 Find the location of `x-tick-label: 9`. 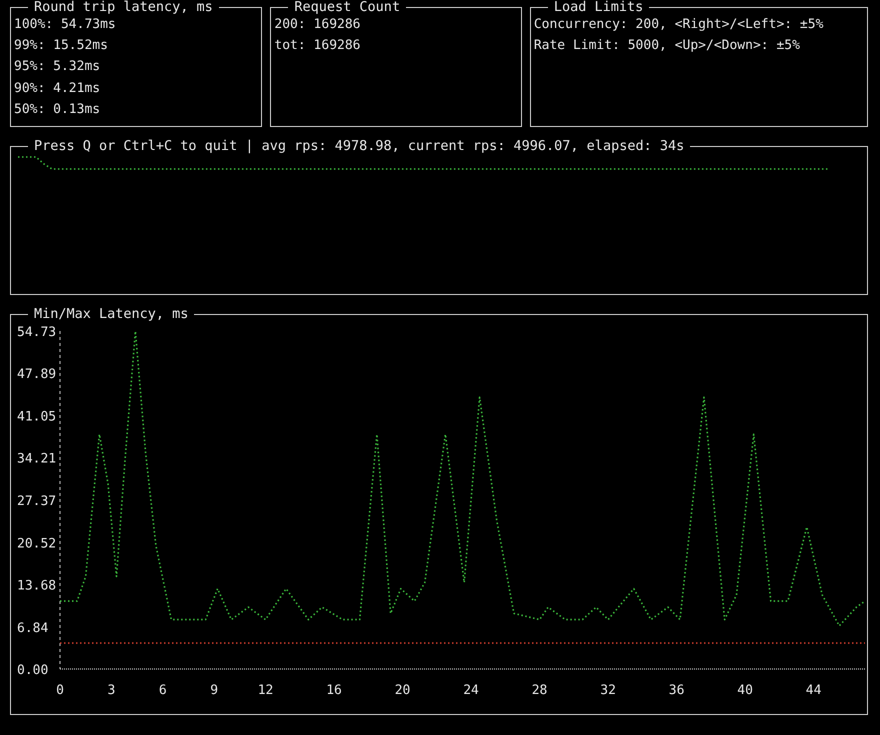

x-tick-label: 9 is located at coordinates (214, 690).